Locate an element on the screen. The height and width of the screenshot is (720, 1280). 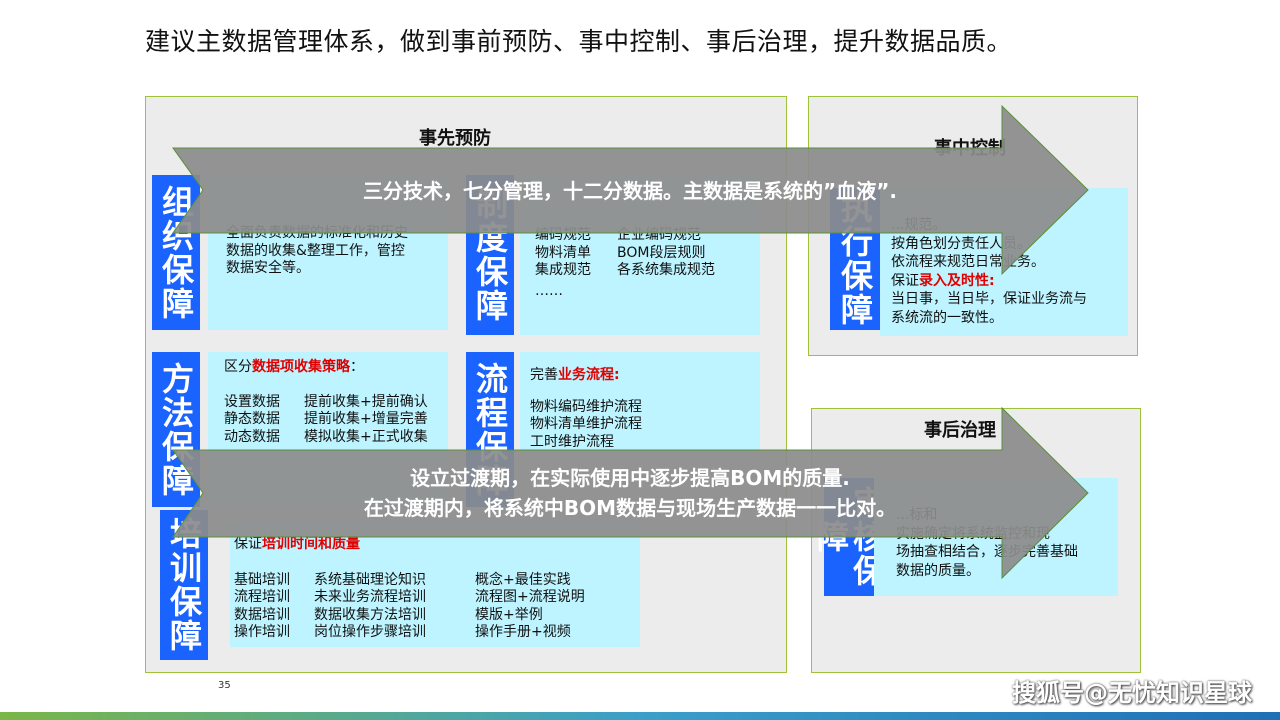
audit-line: 场抽查相结合，逐步完善基础 is located at coordinates (987, 552).